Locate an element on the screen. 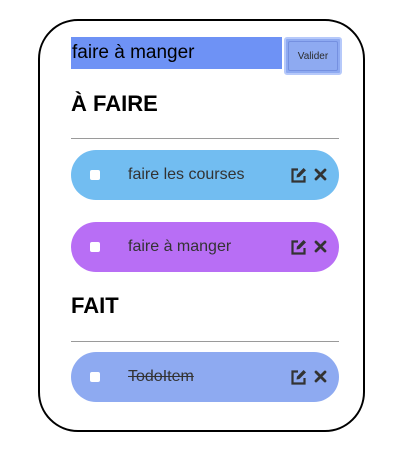 Image resolution: width=400 pixels, height=450 pixels. todo-item: faire les courses is located at coordinates (205, 175).